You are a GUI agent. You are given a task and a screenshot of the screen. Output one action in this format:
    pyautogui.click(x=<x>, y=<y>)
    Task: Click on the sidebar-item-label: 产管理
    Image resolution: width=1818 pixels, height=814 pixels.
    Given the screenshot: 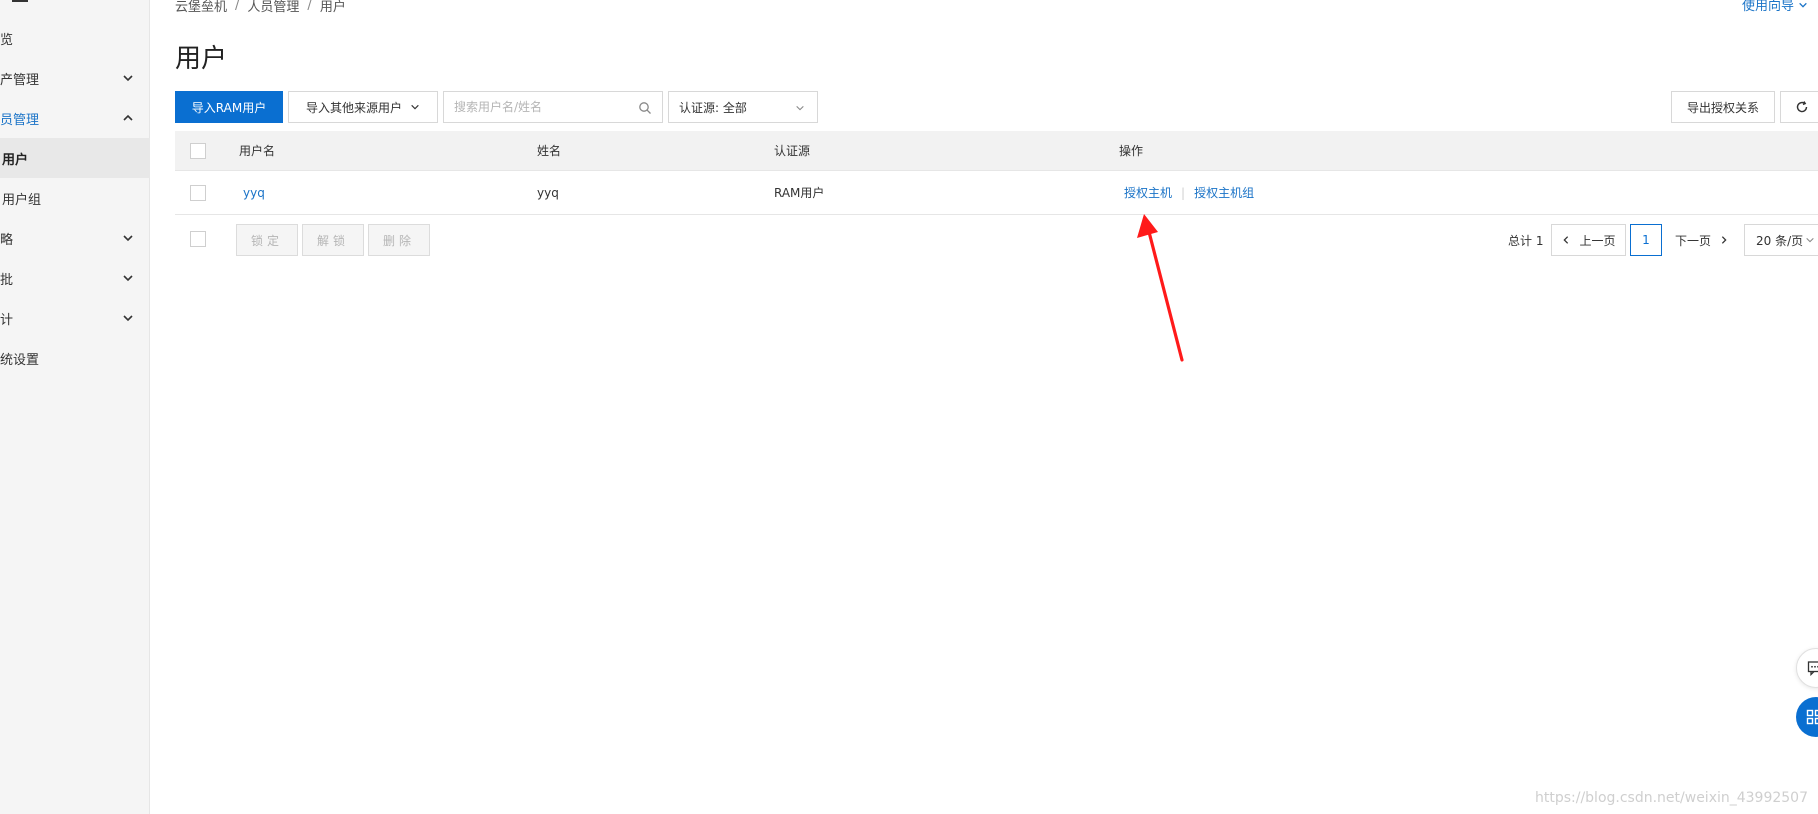 What is the action you would take?
    pyautogui.click(x=20, y=80)
    